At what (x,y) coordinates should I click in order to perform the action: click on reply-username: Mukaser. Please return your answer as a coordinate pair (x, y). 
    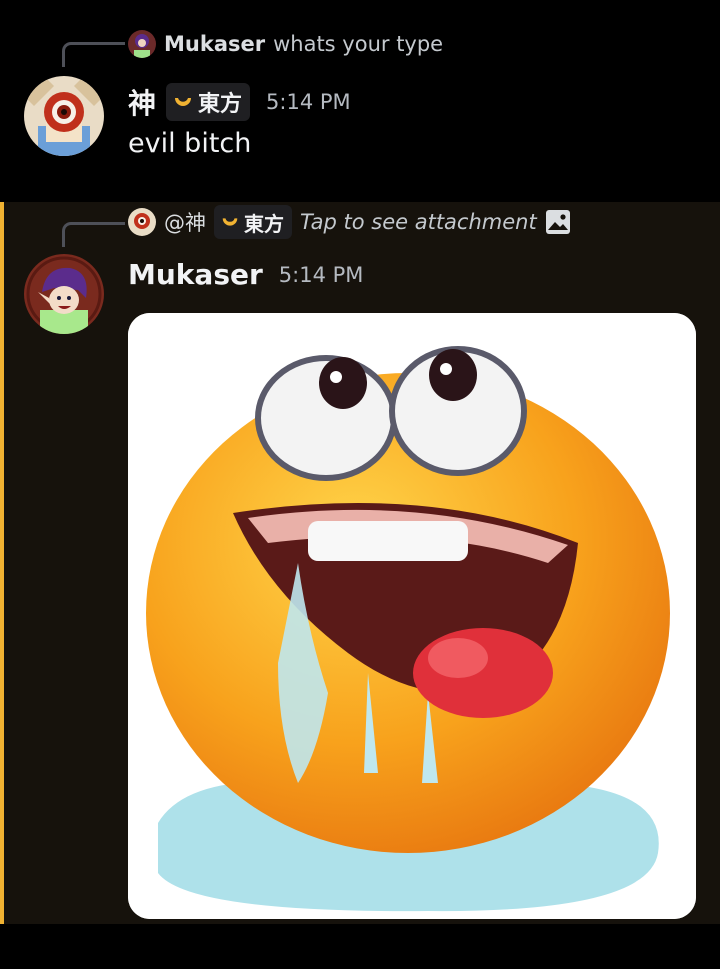
    Looking at the image, I should click on (214, 44).